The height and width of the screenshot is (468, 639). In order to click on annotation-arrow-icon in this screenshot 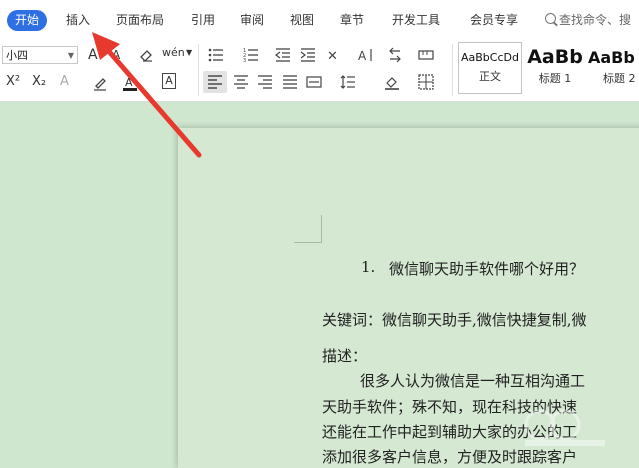, I will do `click(147, 95)`.